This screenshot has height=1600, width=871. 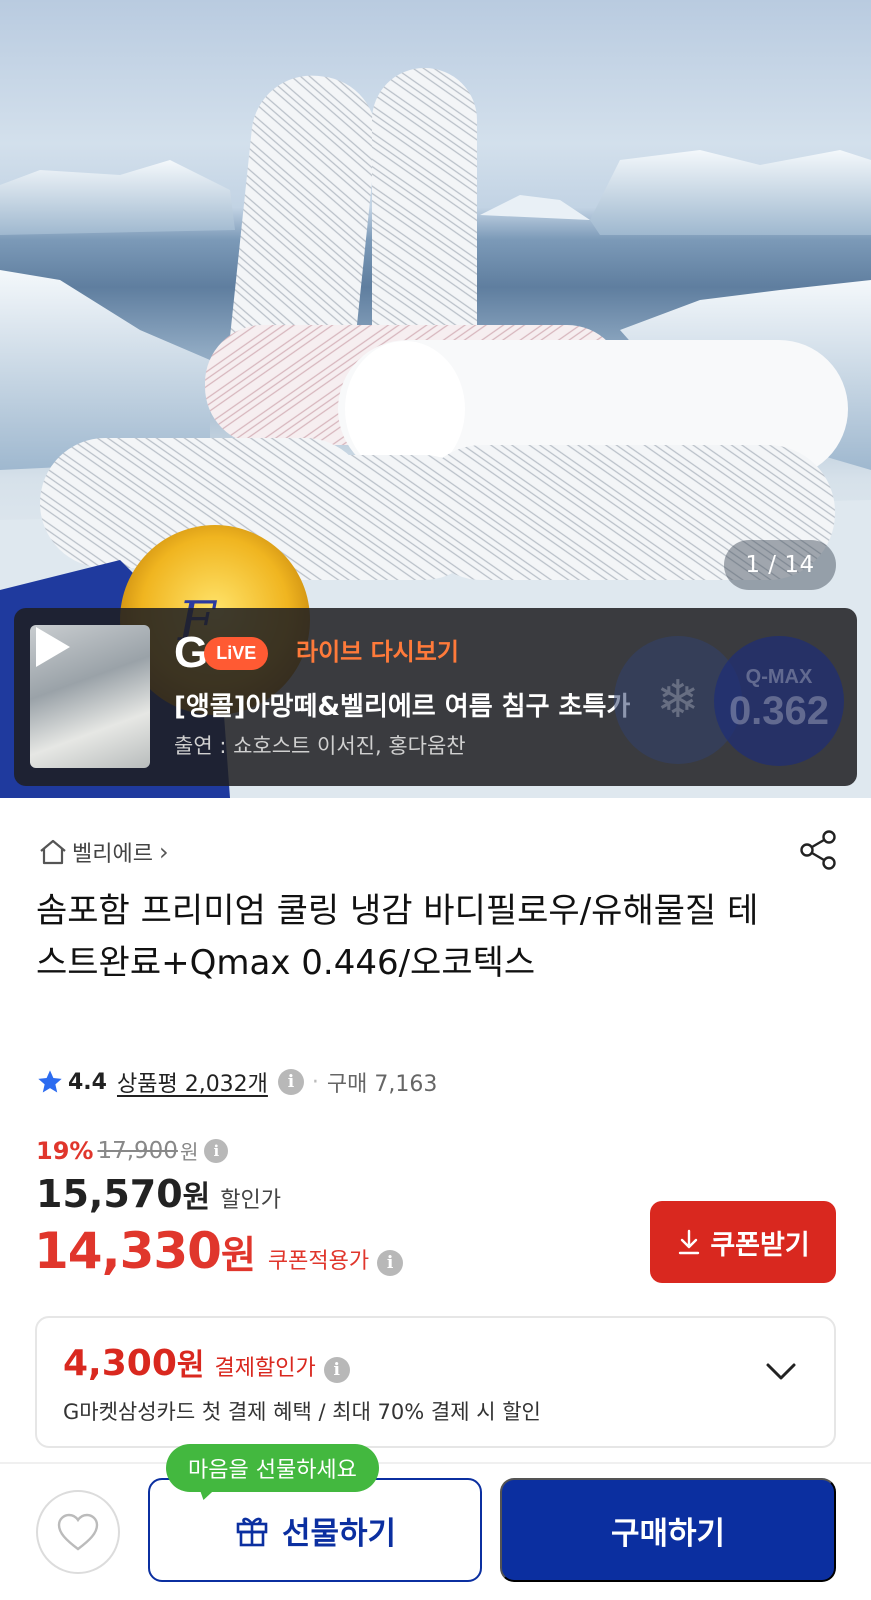 What do you see at coordinates (65, 1150) in the screenshot?
I see `discount-percent: 19%` at bounding box center [65, 1150].